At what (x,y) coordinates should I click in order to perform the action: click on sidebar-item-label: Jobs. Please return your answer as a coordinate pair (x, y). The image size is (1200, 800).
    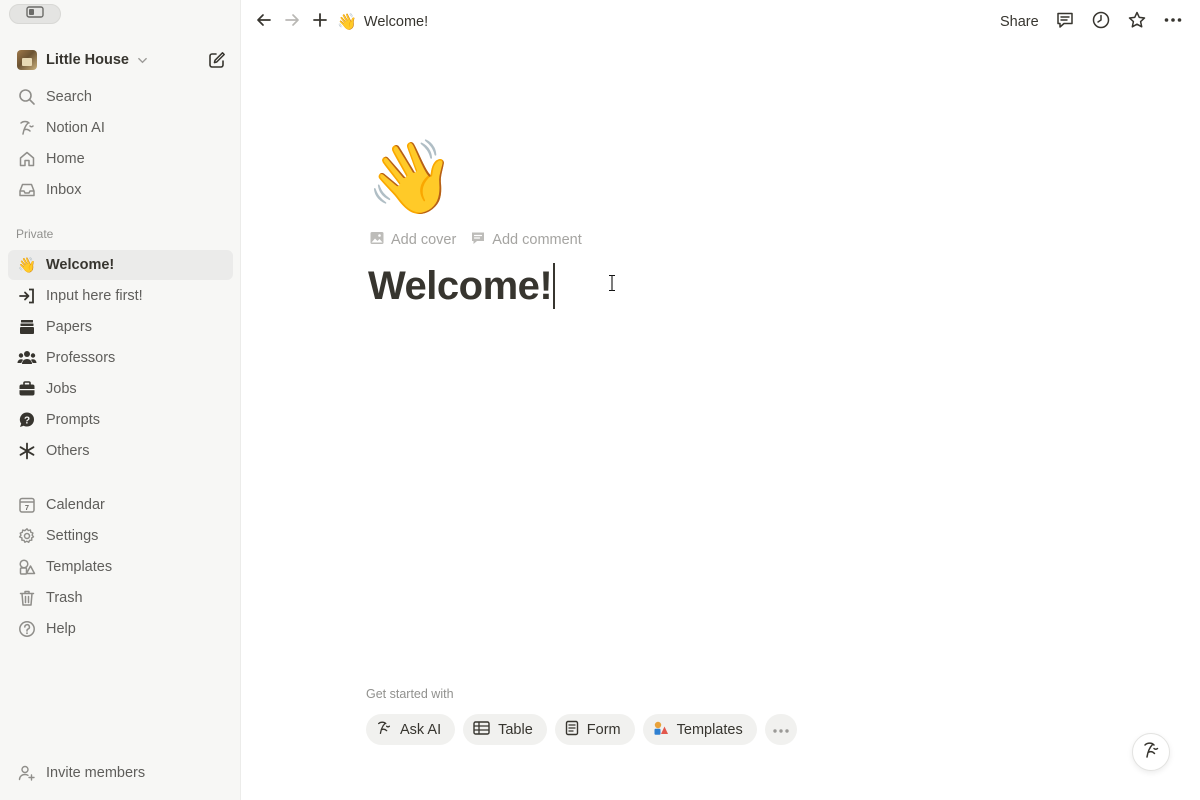
    Looking at the image, I should click on (61, 389).